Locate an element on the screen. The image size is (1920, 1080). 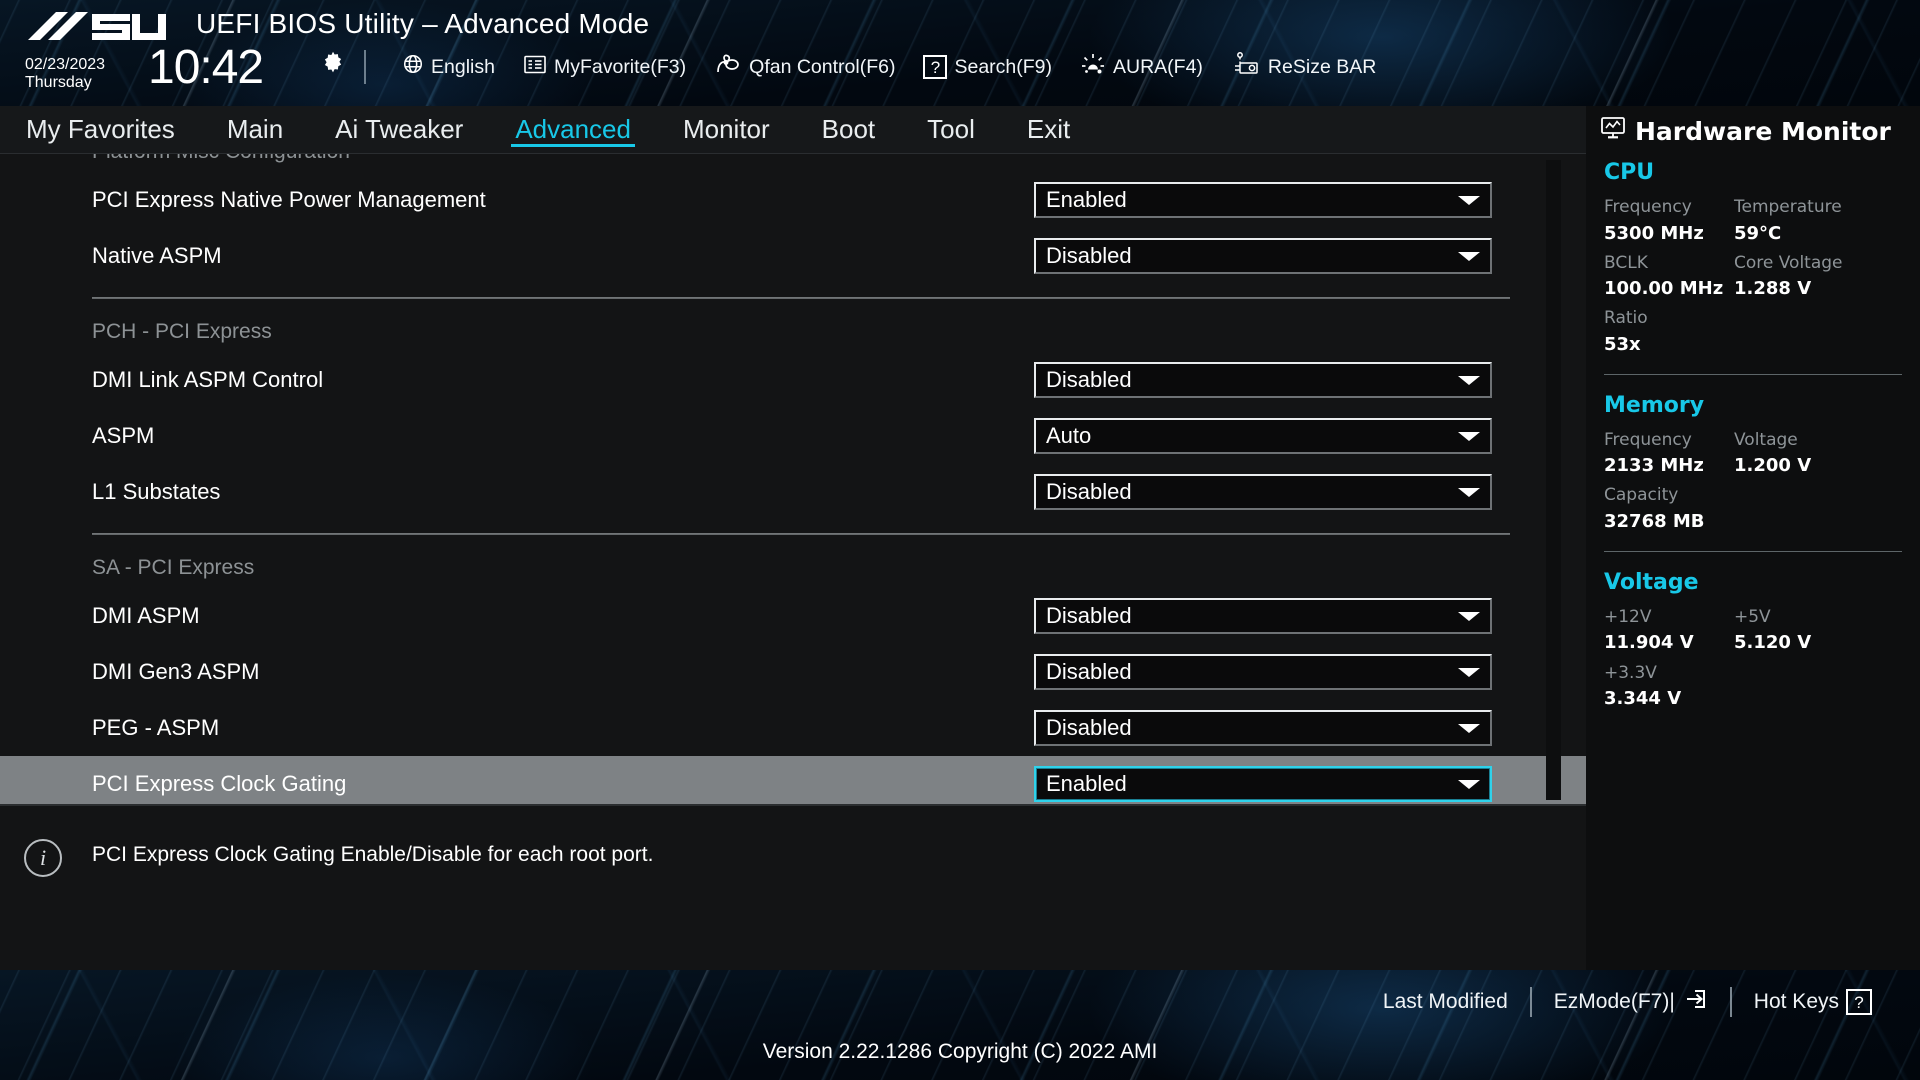
hardware-monitor-title-text: Hardware Monitor is located at coordinates (1763, 131).